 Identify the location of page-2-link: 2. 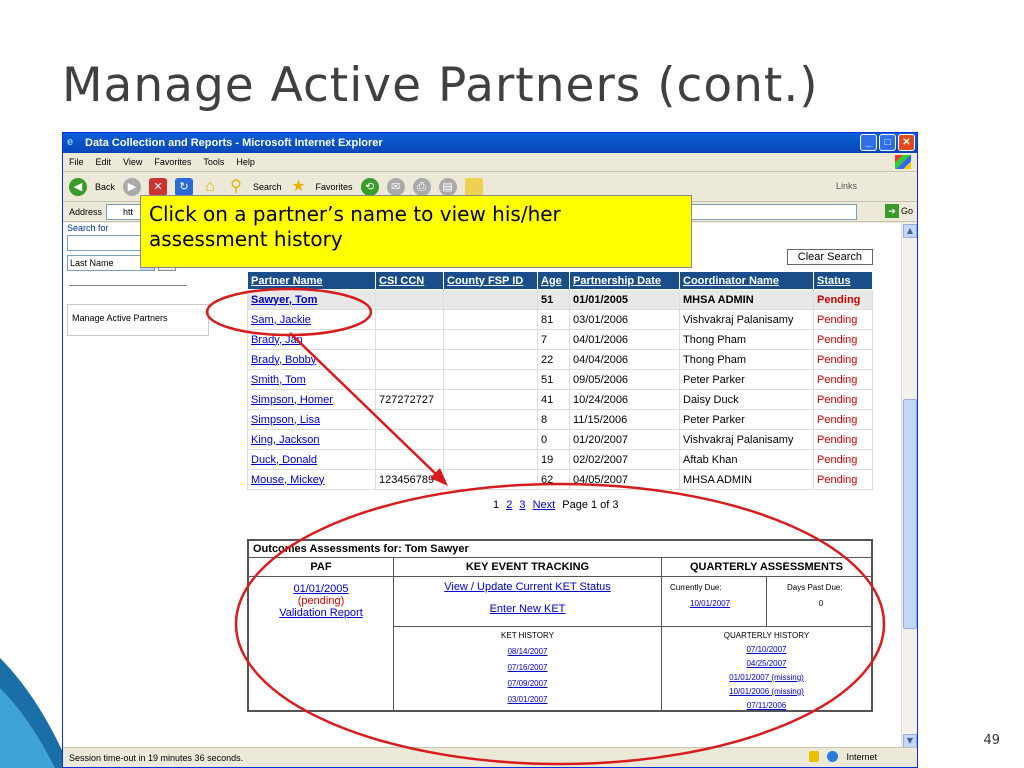
(509, 505).